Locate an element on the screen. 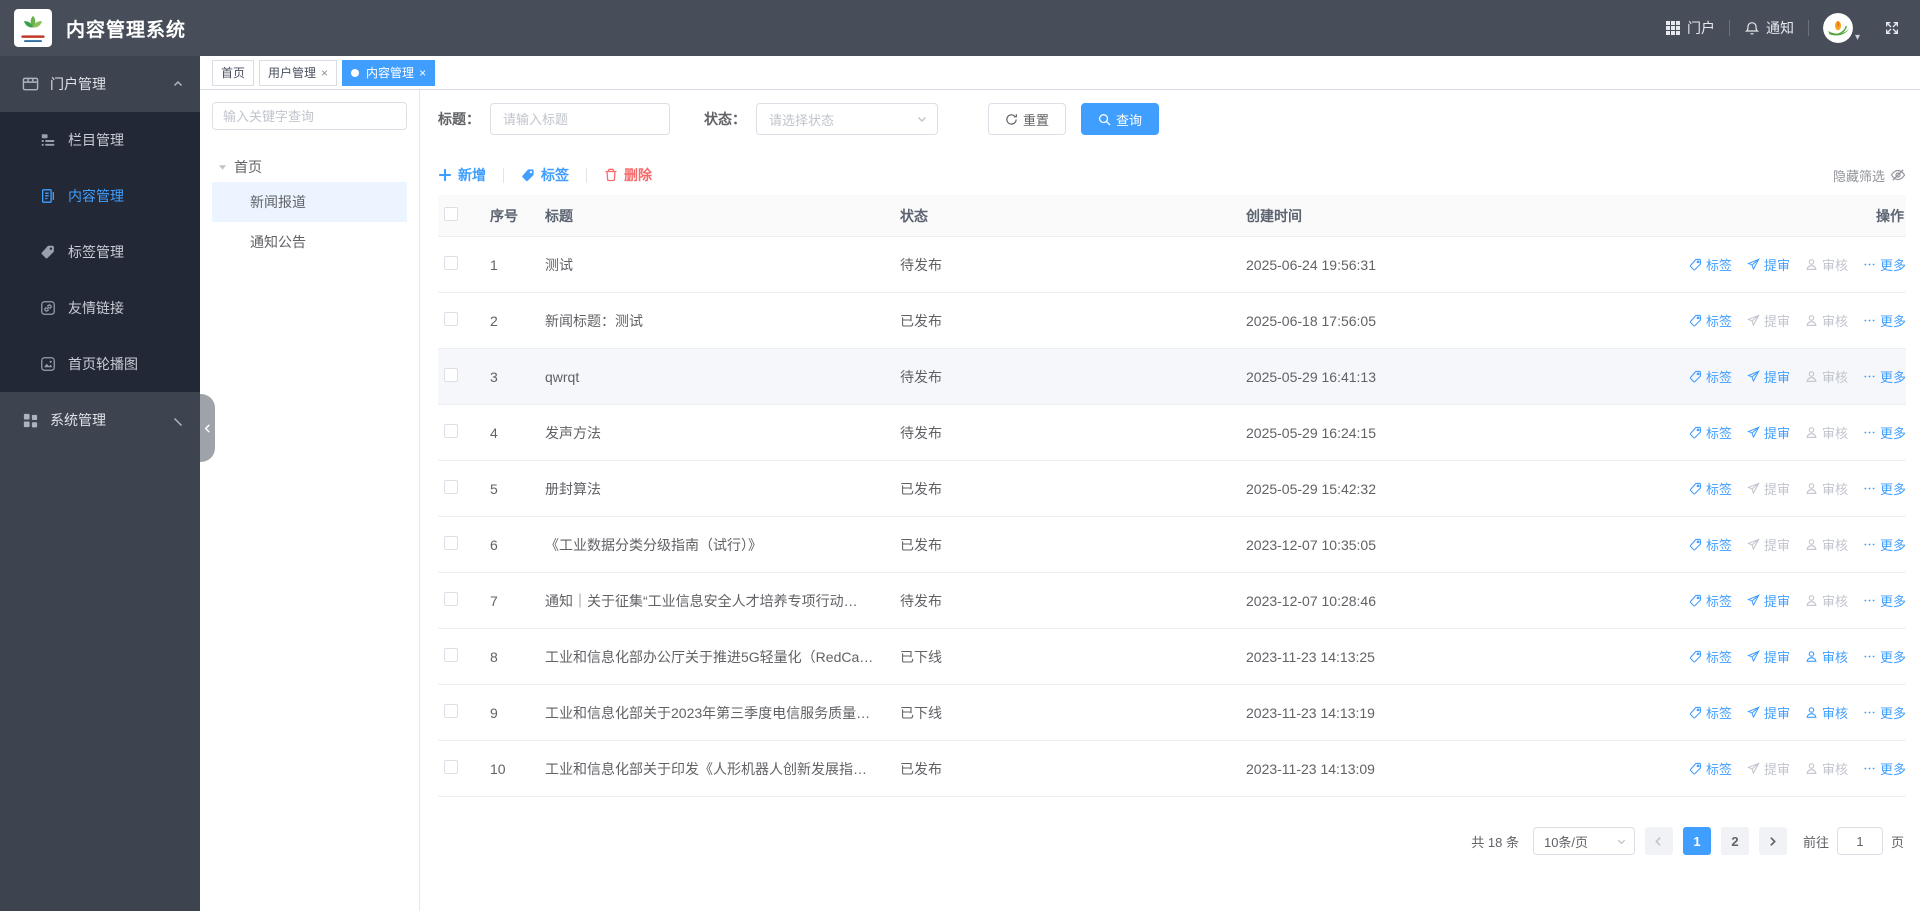  refresh-icon is located at coordinates (1011, 119).